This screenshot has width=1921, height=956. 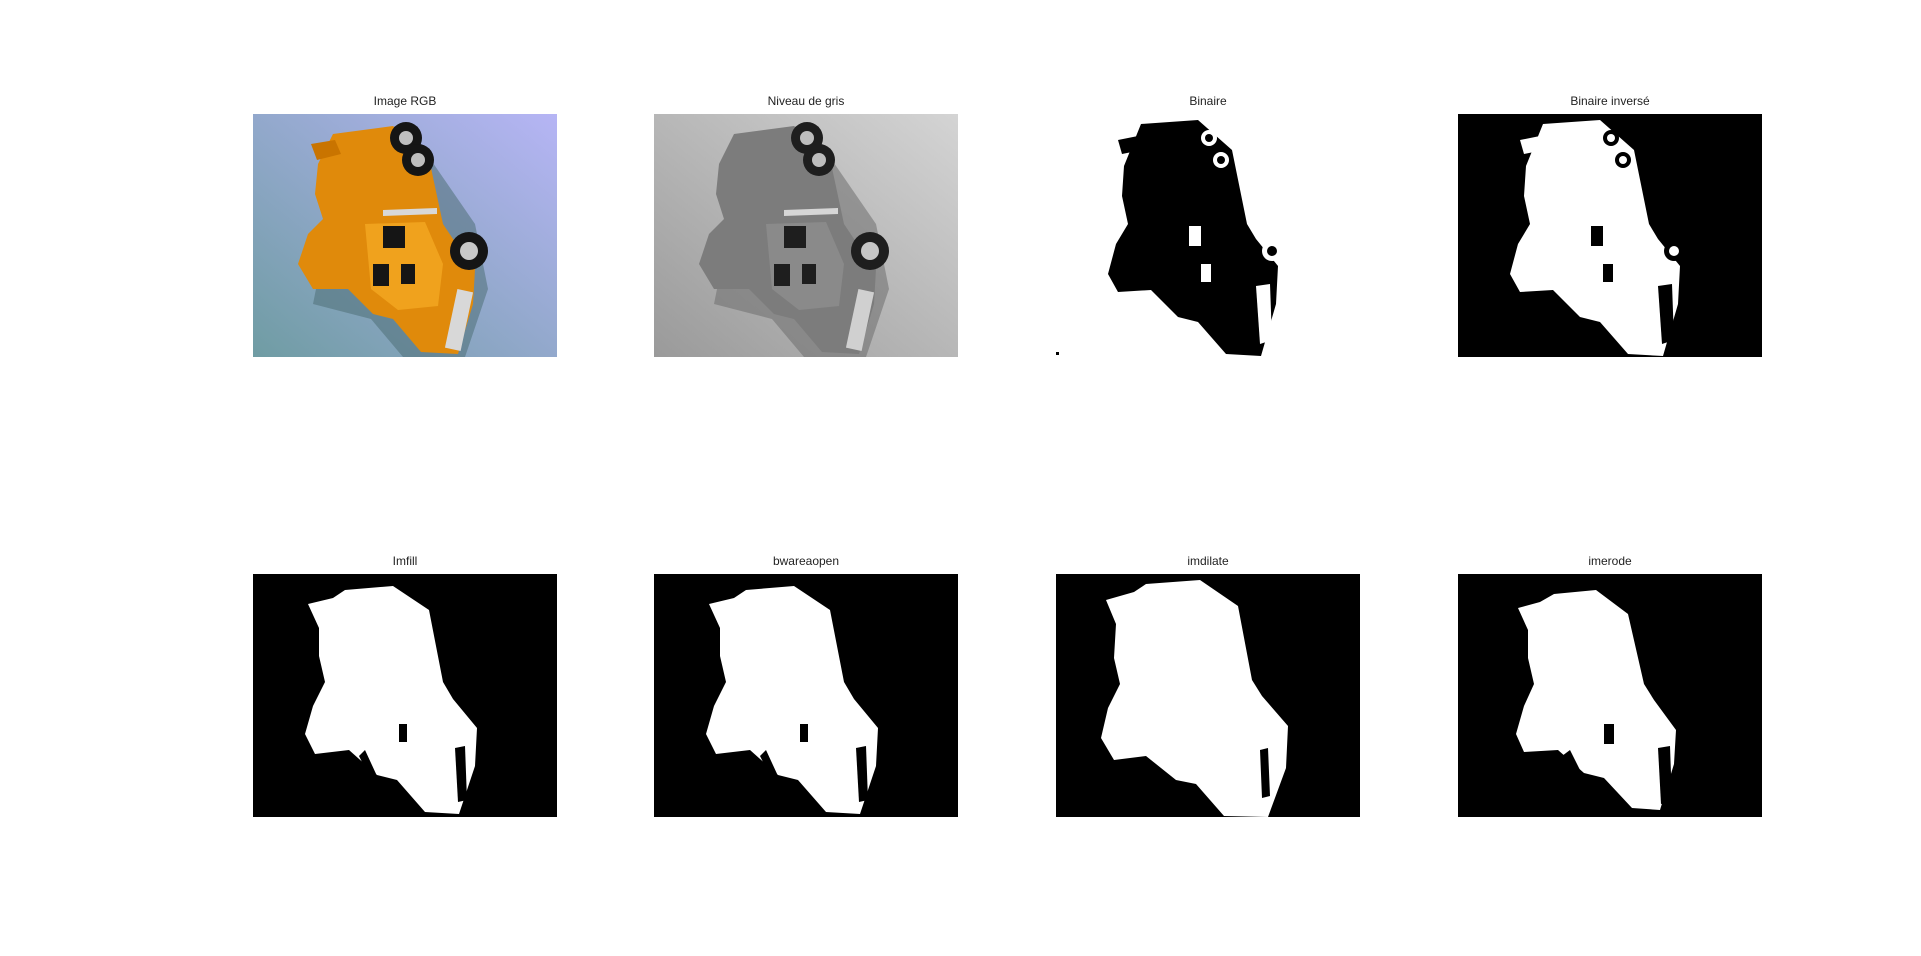 What do you see at coordinates (1610, 235) in the screenshot?
I see `inverted-binary-image` at bounding box center [1610, 235].